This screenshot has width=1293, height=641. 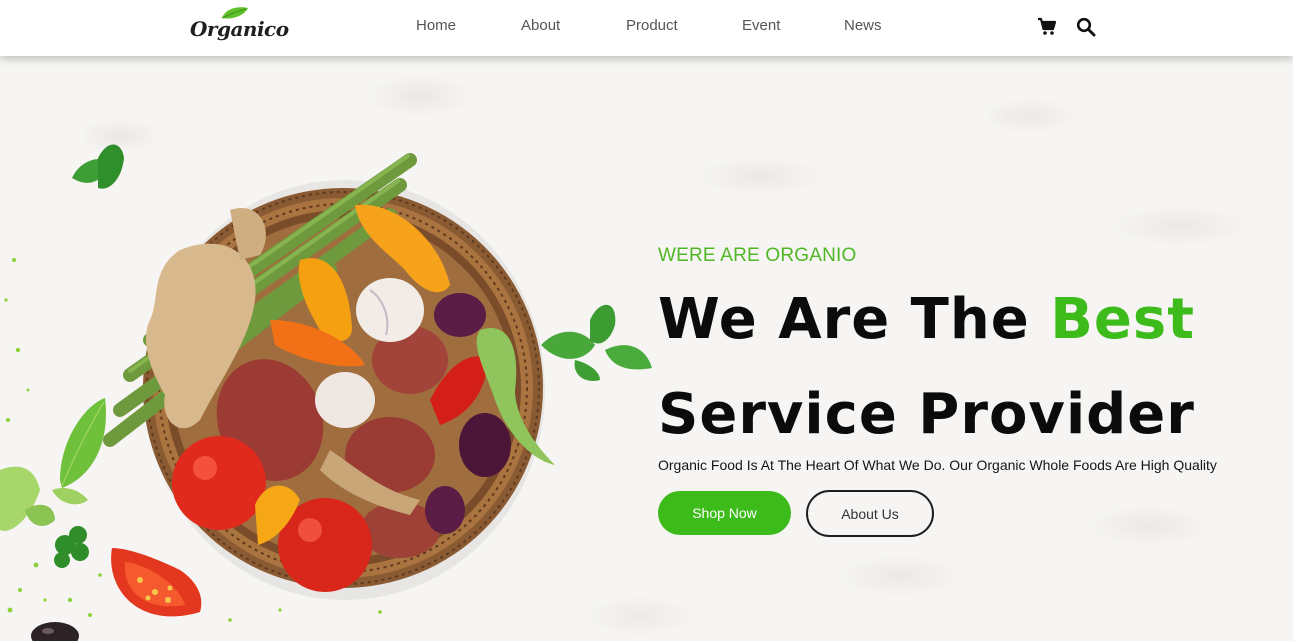 I want to click on hero-tagline: WERE ARE ORGANIO, so click(x=757, y=255).